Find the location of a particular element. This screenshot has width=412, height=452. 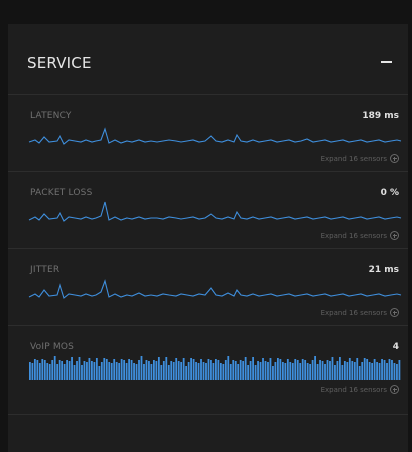

sparkline-series-jitter is located at coordinates (215, 289).